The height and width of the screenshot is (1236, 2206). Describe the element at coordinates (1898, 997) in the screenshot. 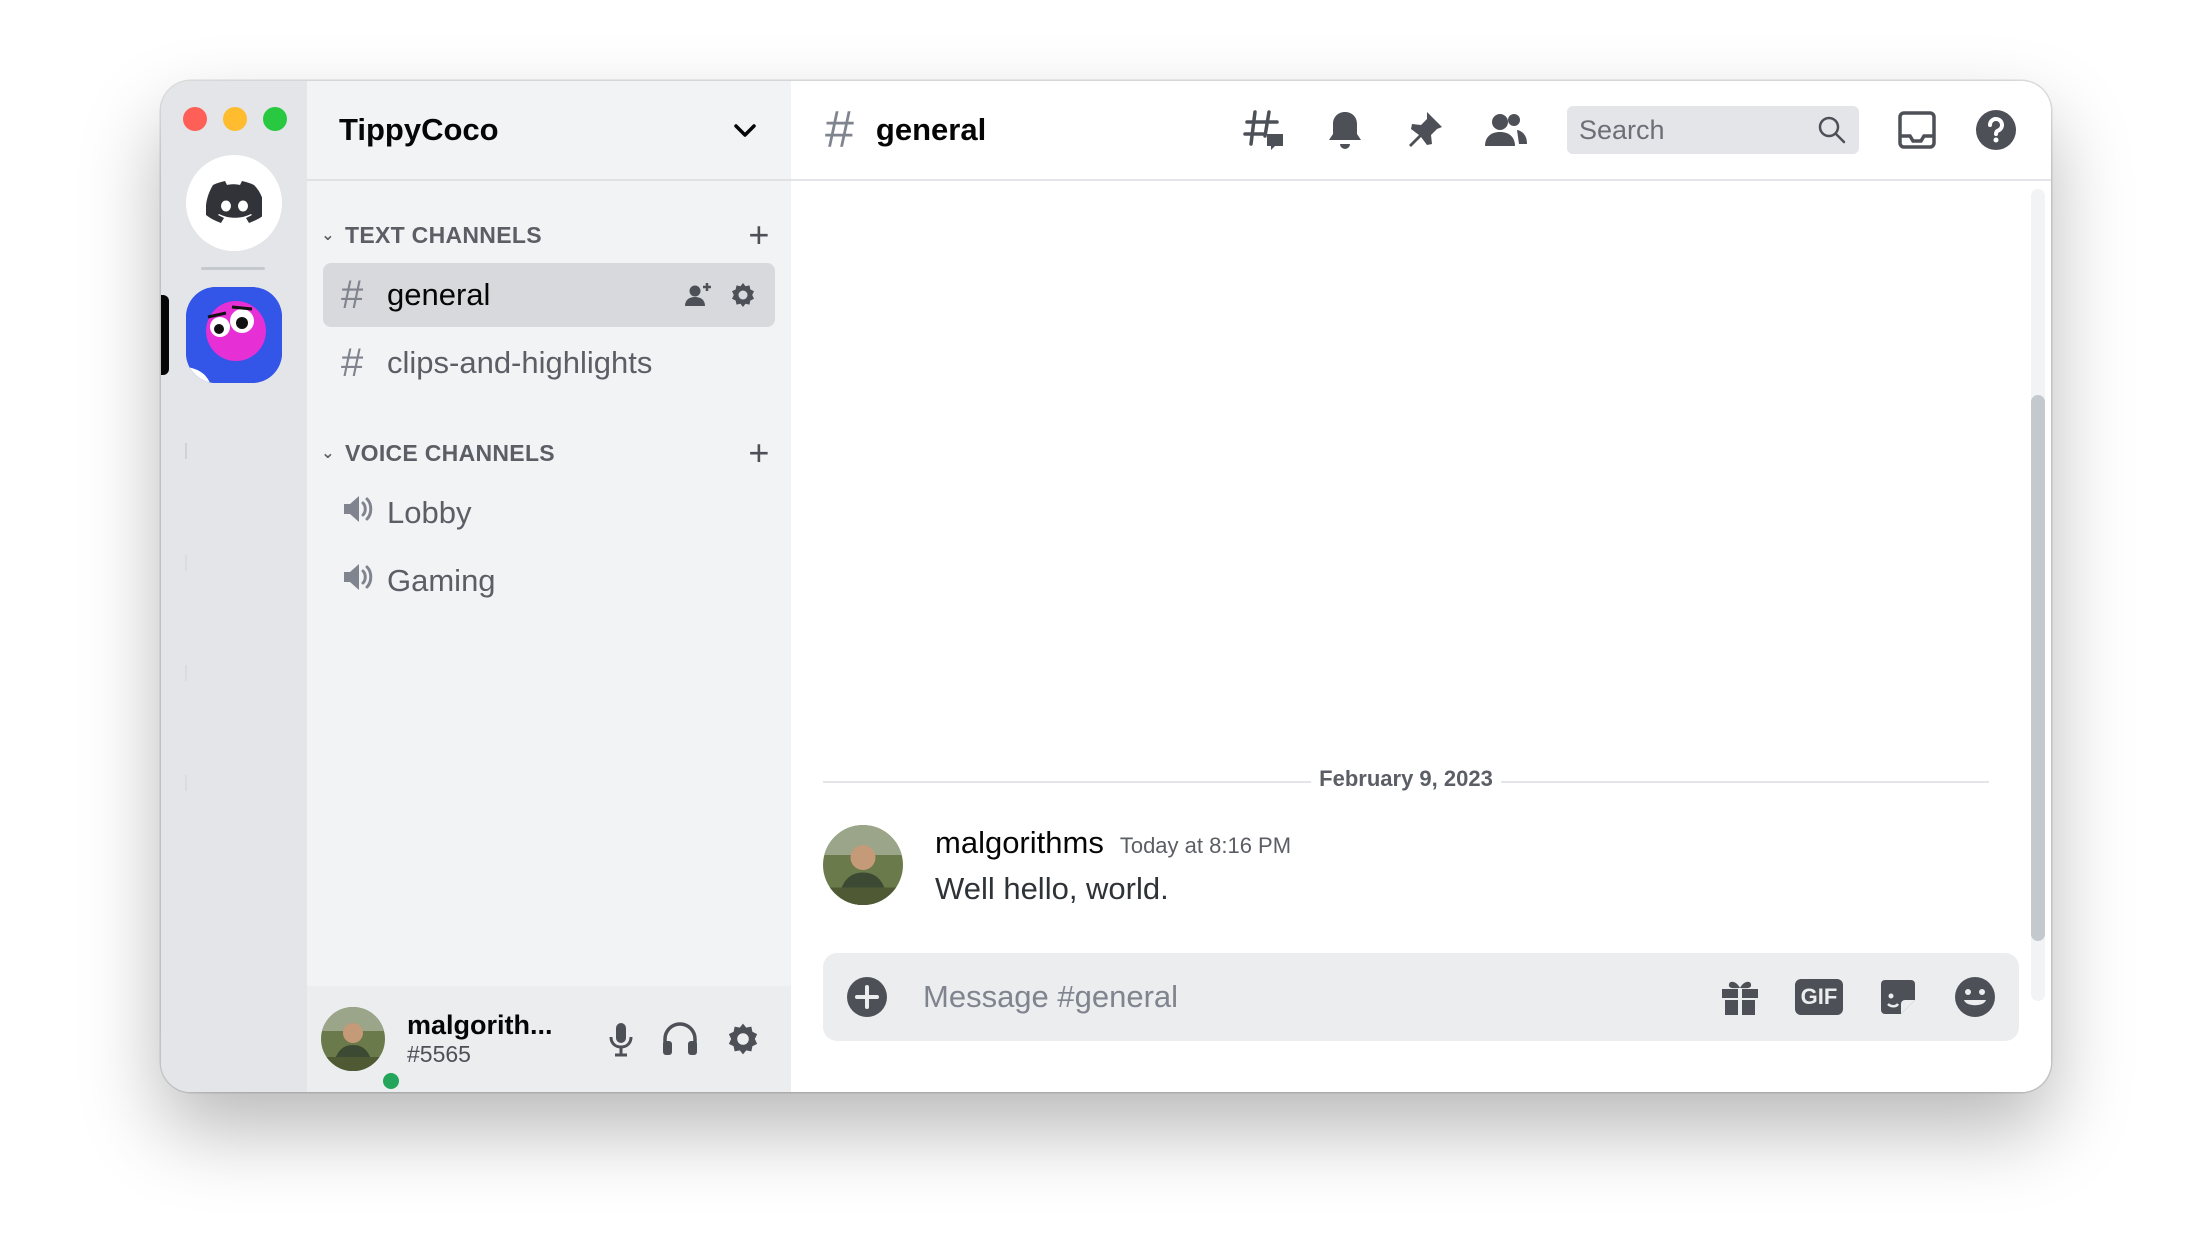

I see `sticker-icon` at that location.